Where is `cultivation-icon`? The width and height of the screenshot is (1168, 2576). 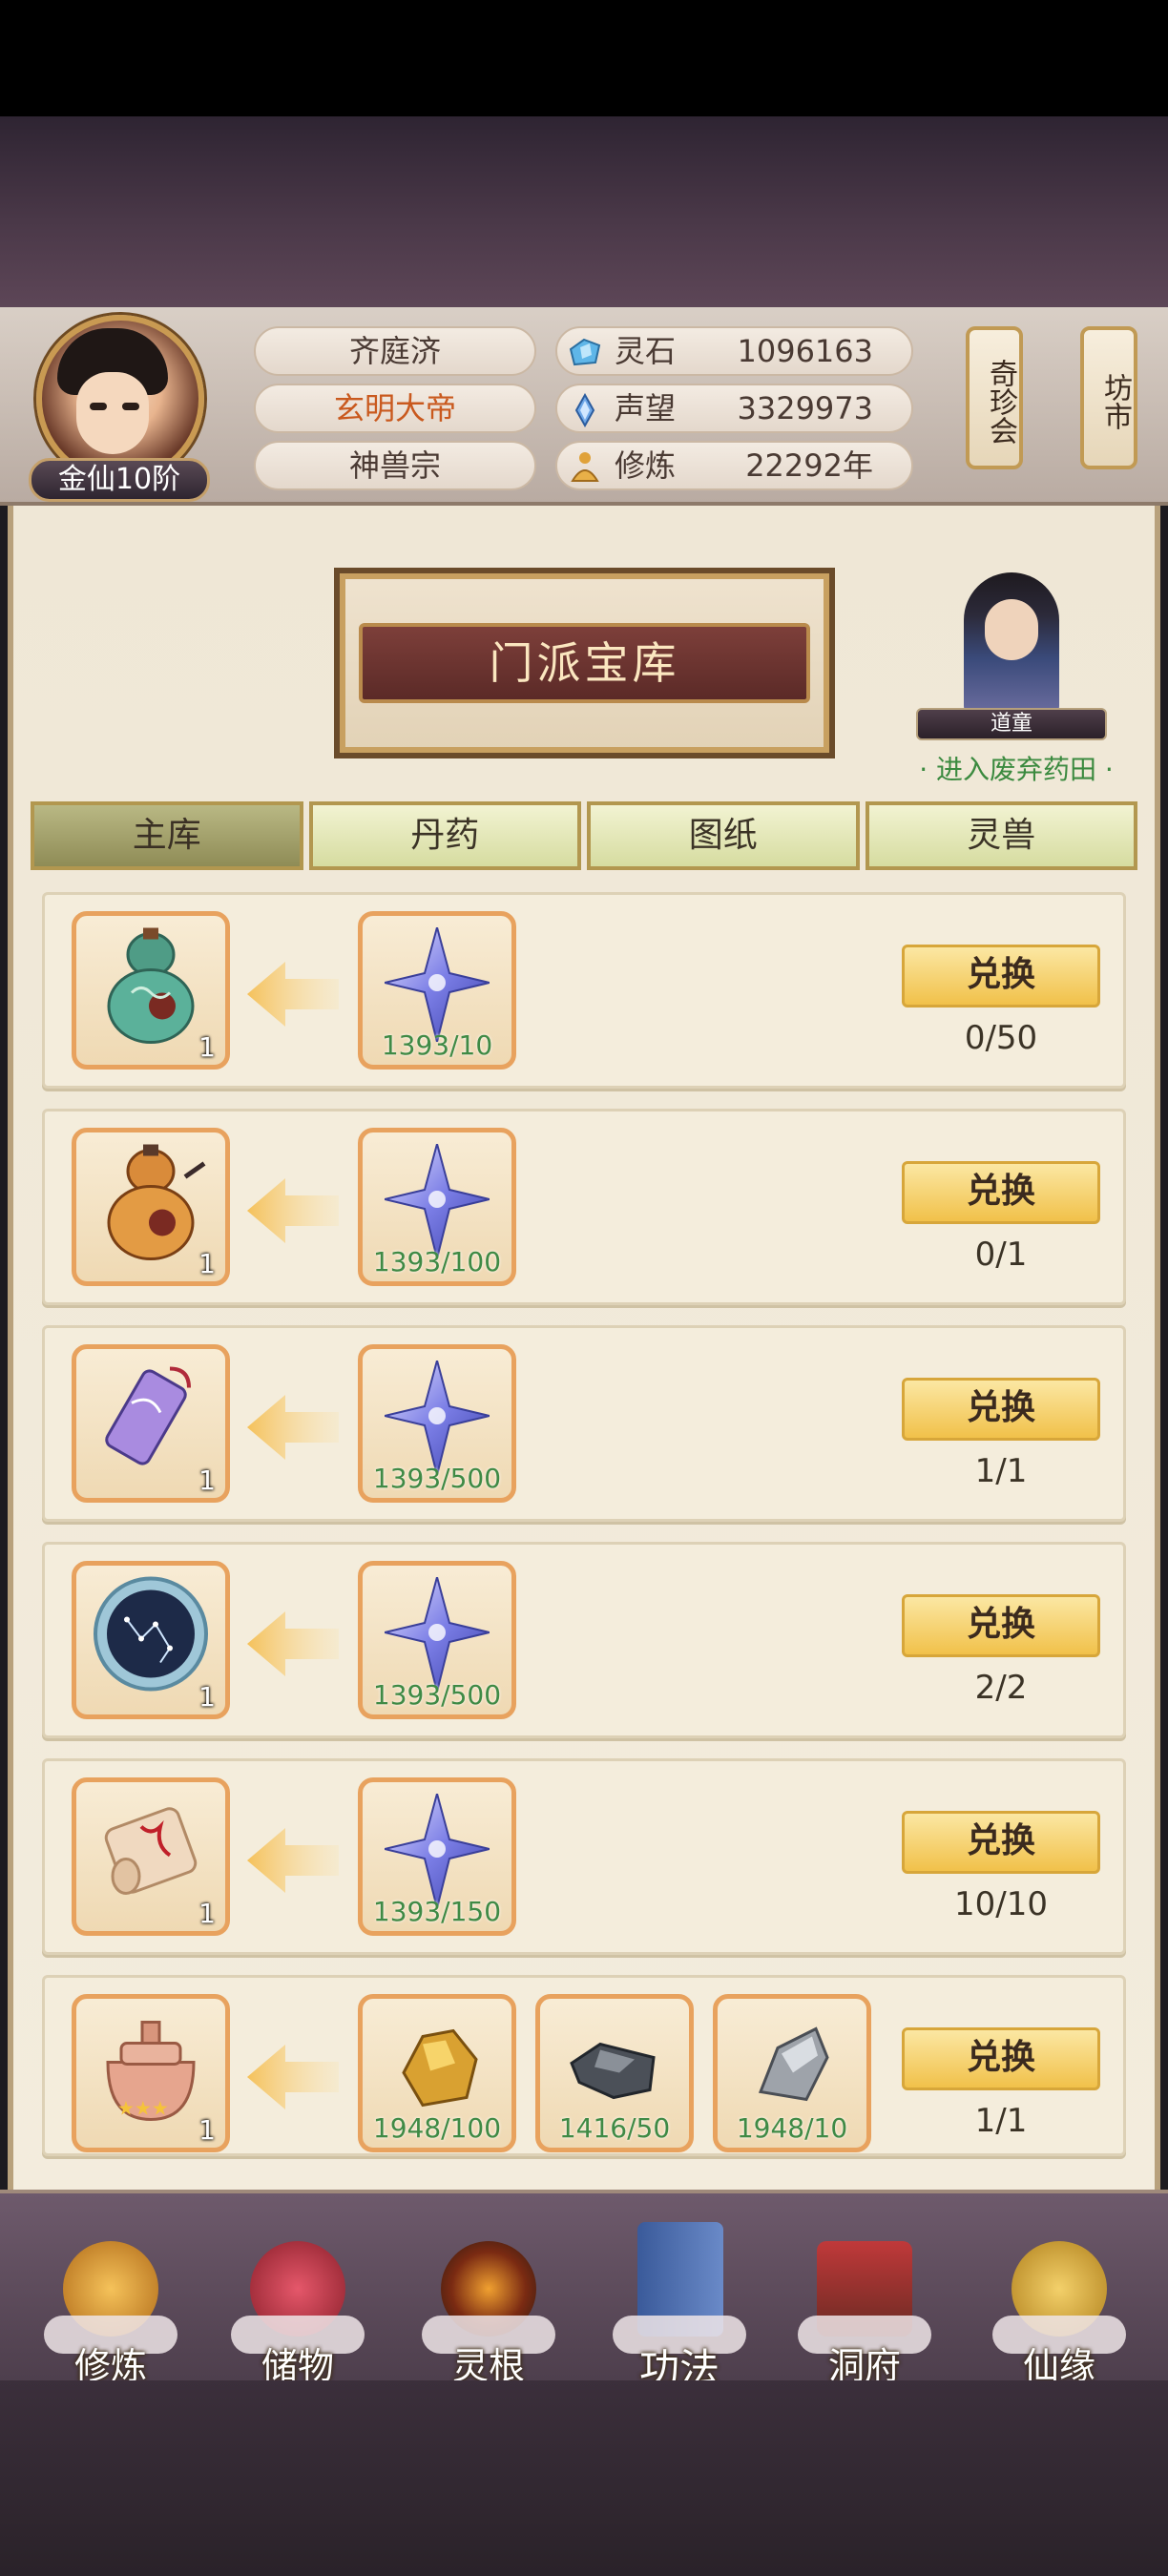 cultivation-icon is located at coordinates (585, 467).